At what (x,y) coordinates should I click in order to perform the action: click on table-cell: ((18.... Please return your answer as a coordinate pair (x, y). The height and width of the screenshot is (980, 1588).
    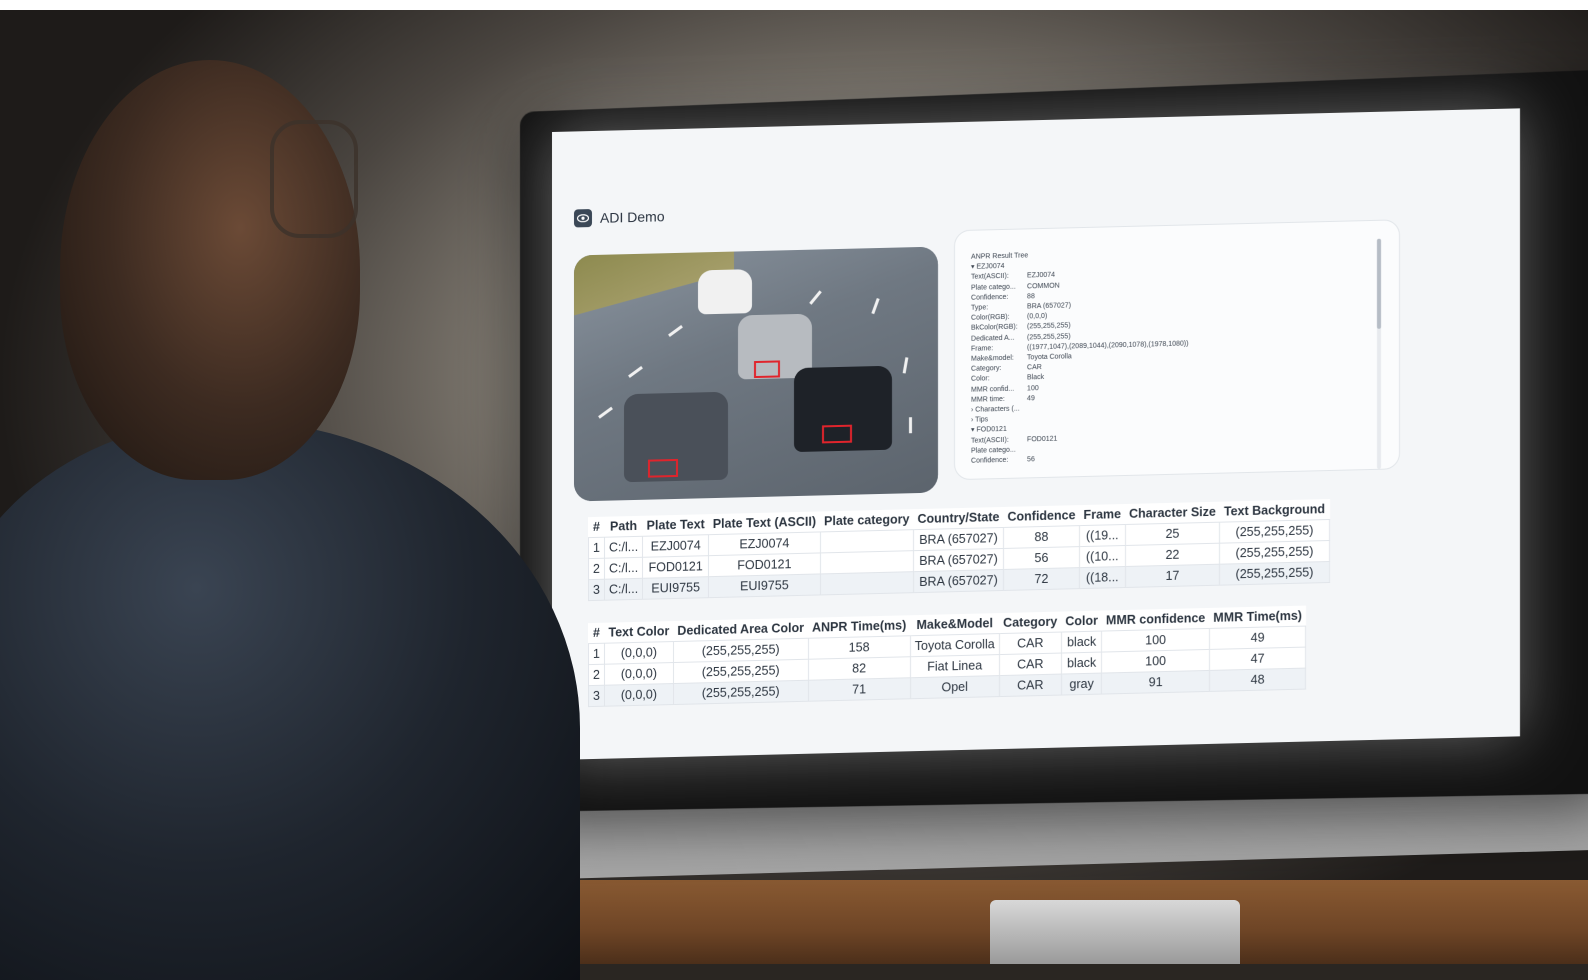
    Looking at the image, I should click on (1102, 577).